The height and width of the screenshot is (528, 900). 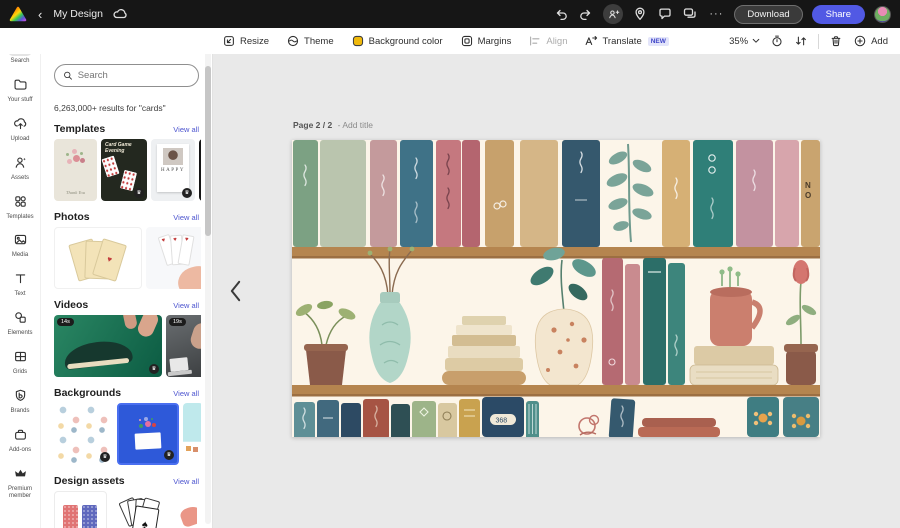 I want to click on sidebar-item-elements: Elements, so click(x=20, y=322).